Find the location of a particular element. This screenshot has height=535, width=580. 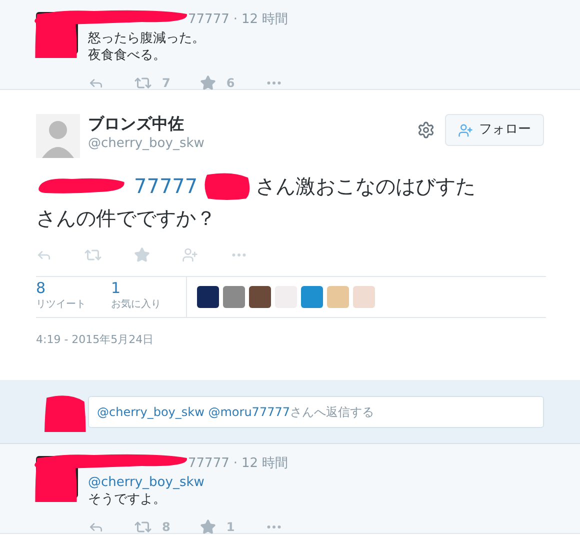

tweet-text: 夜食食べる。 is located at coordinates (127, 55).